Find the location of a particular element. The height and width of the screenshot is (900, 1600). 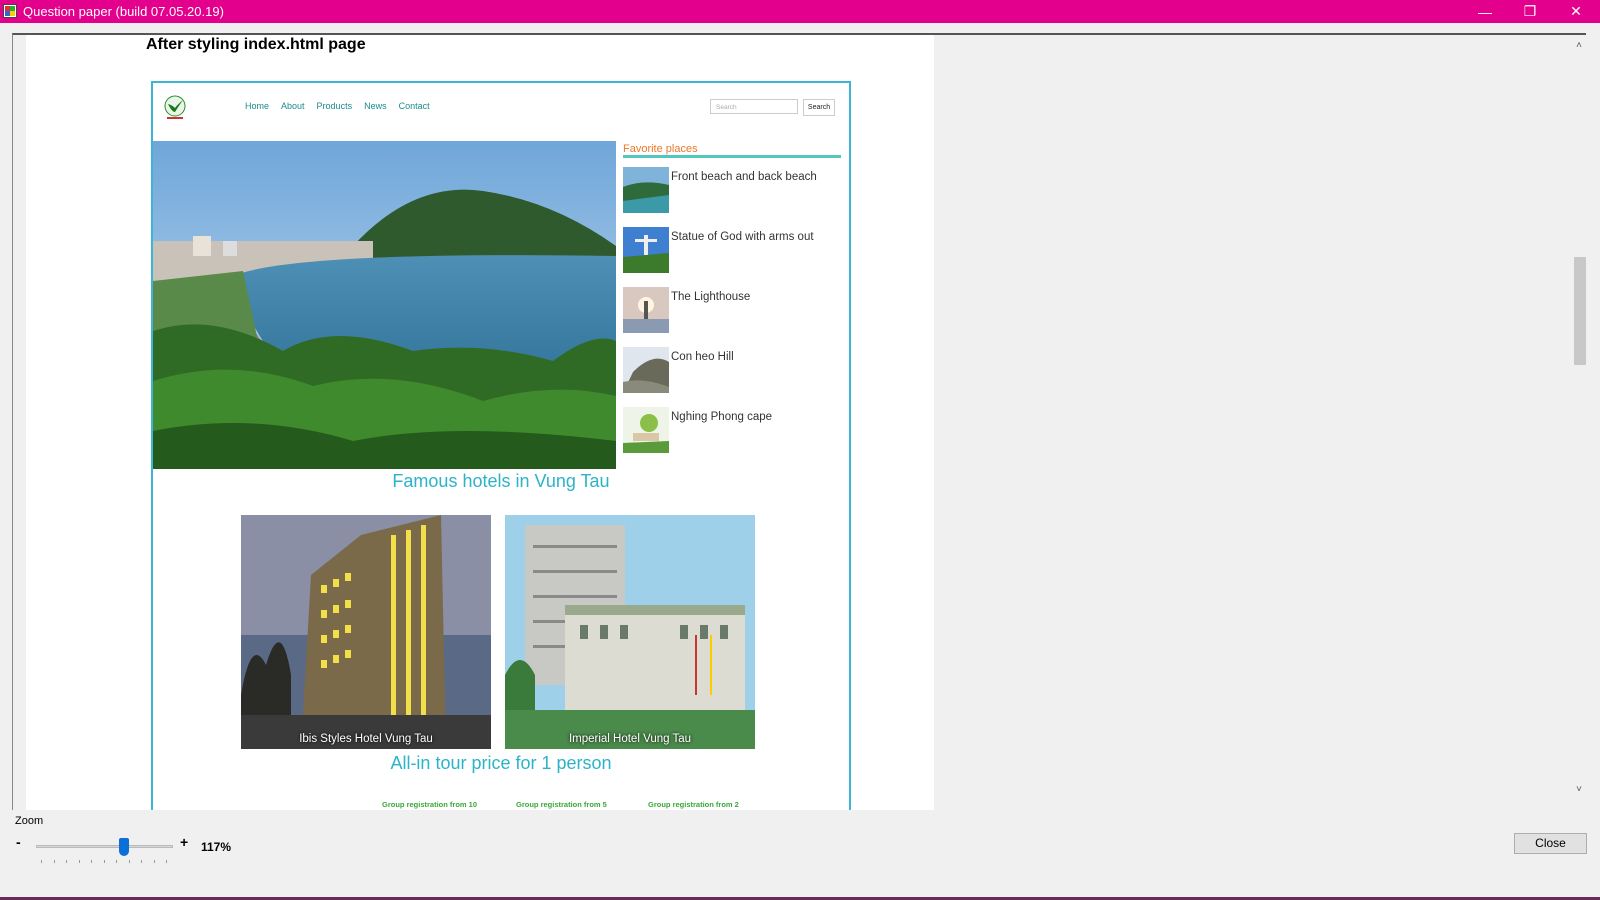

favorite-label: Front beach and back beach is located at coordinates (744, 177).